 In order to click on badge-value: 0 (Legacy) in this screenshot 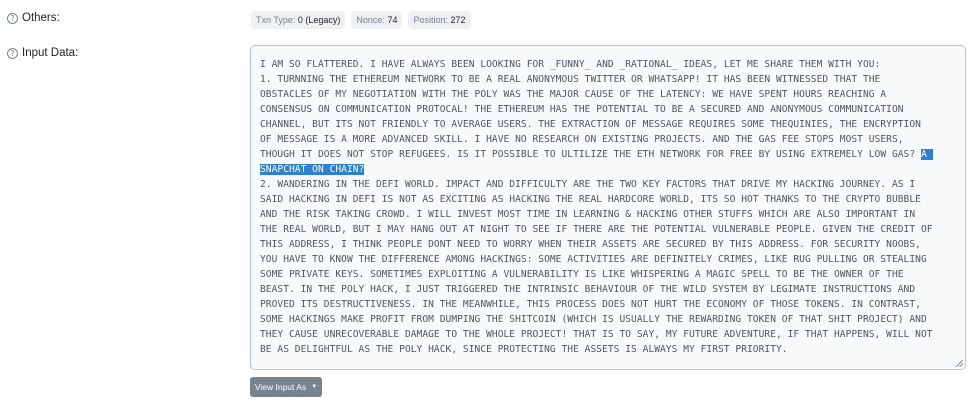, I will do `click(319, 20)`.